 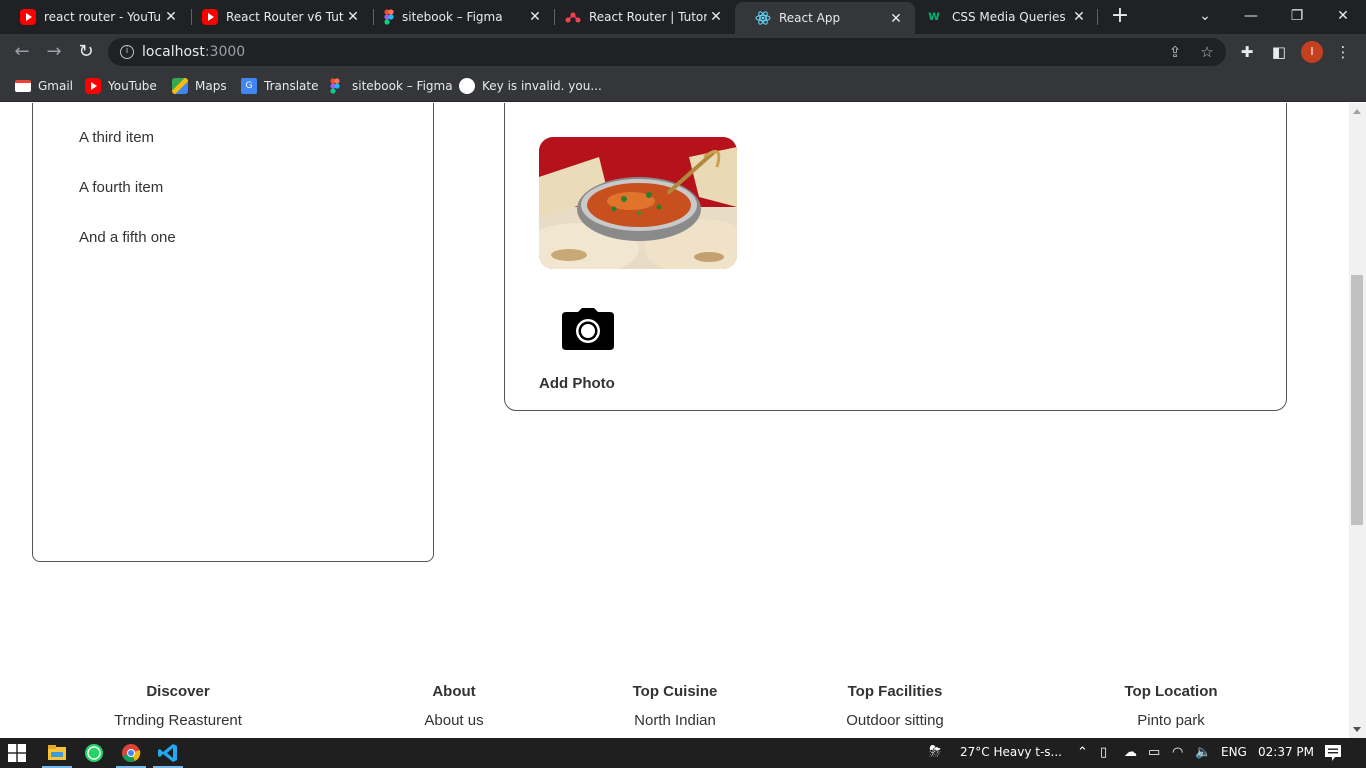 What do you see at coordinates (895, 691) in the screenshot?
I see `footer-heading-top-facilities: Top Facilities` at bounding box center [895, 691].